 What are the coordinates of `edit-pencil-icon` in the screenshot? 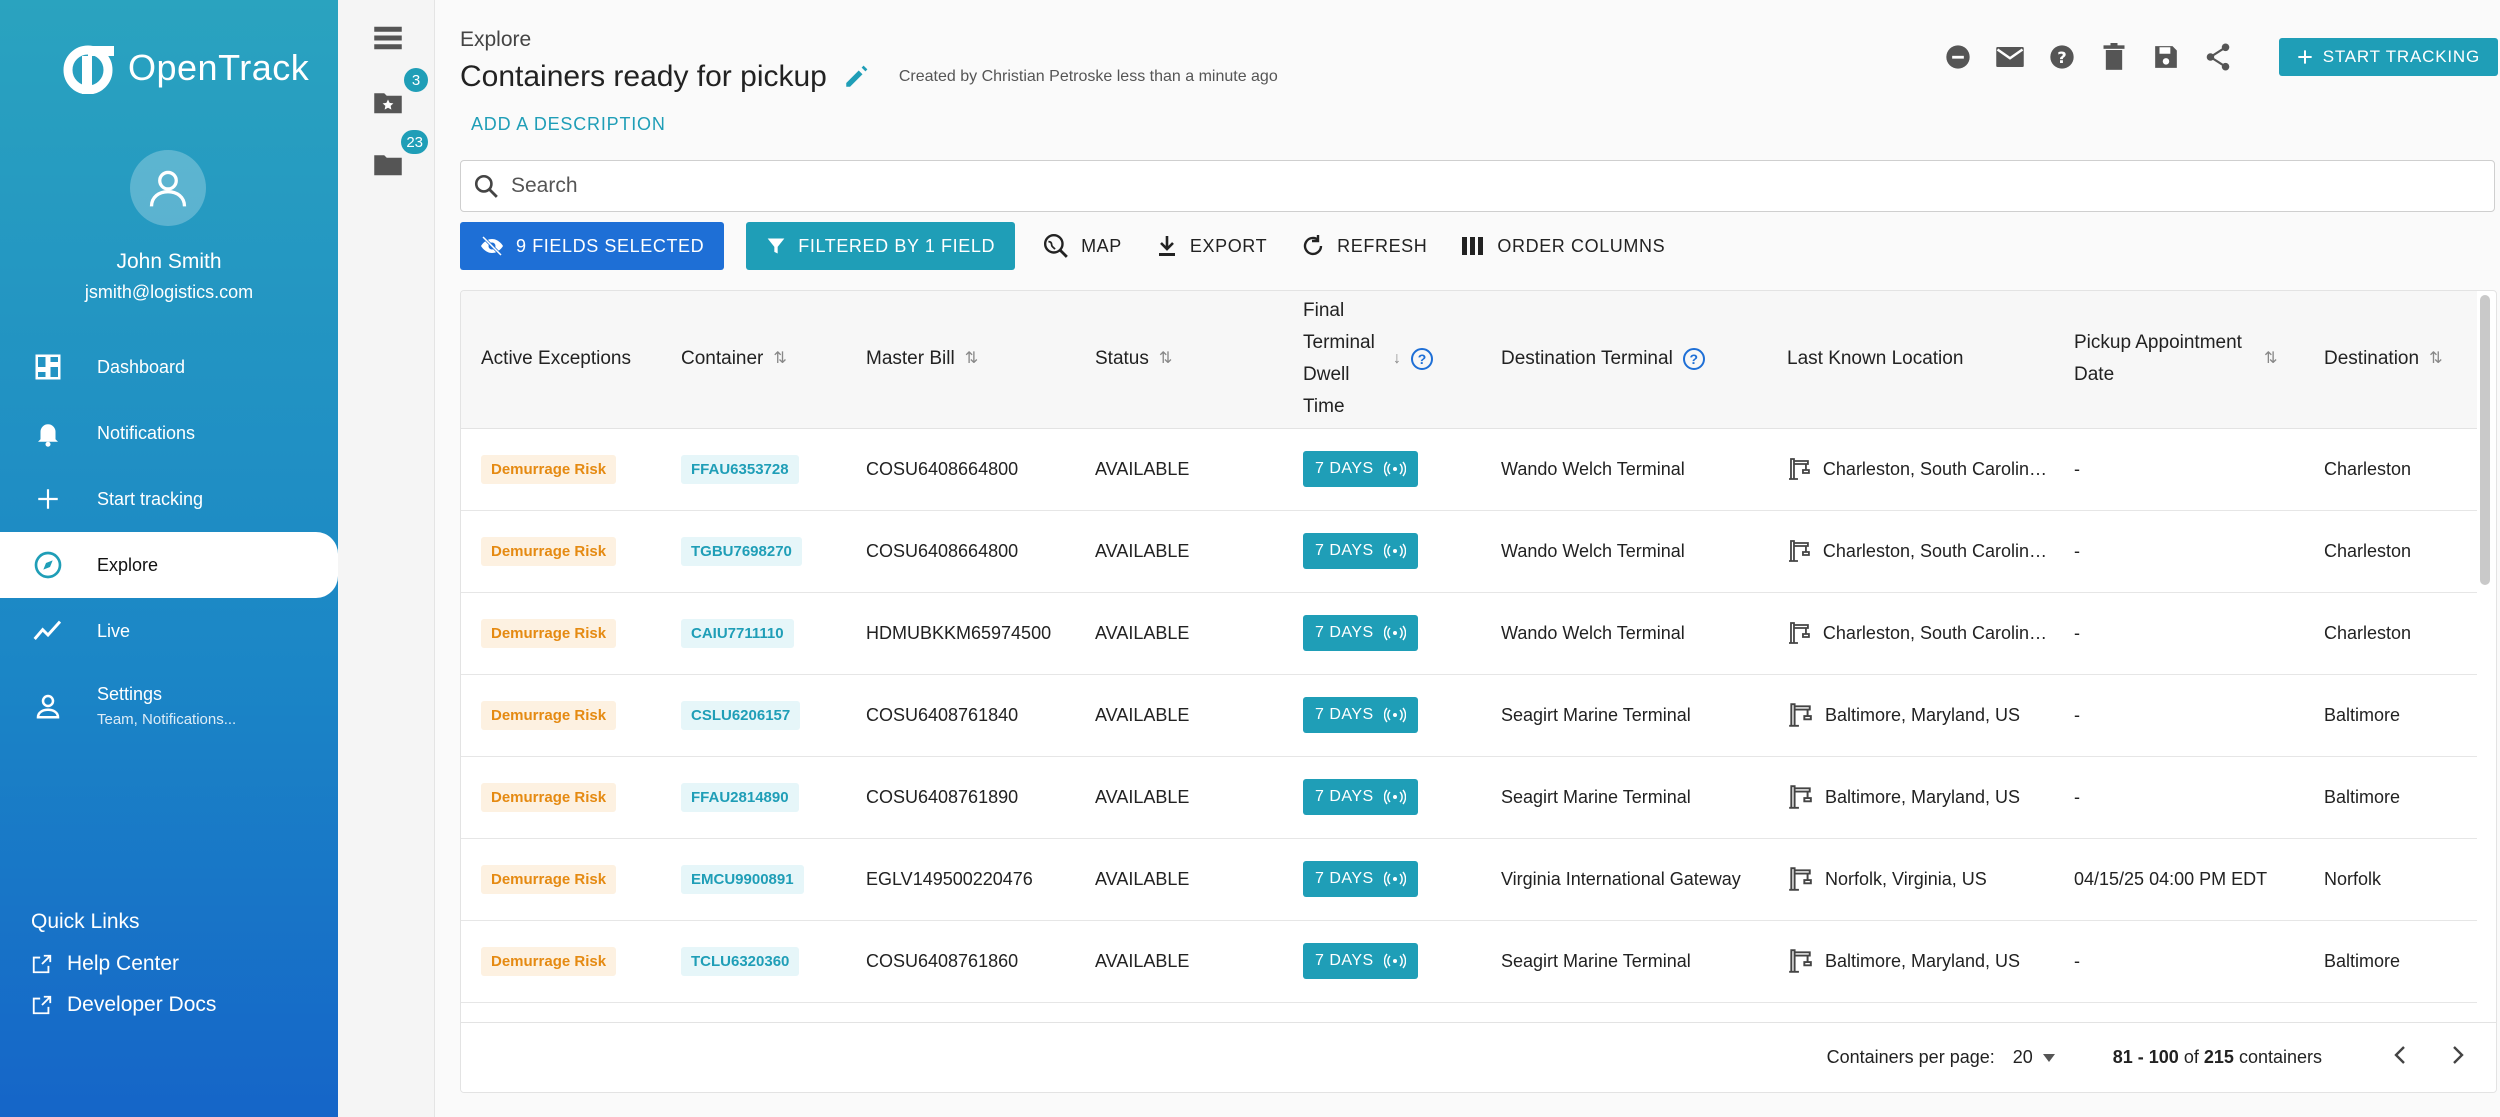 It's located at (856, 77).